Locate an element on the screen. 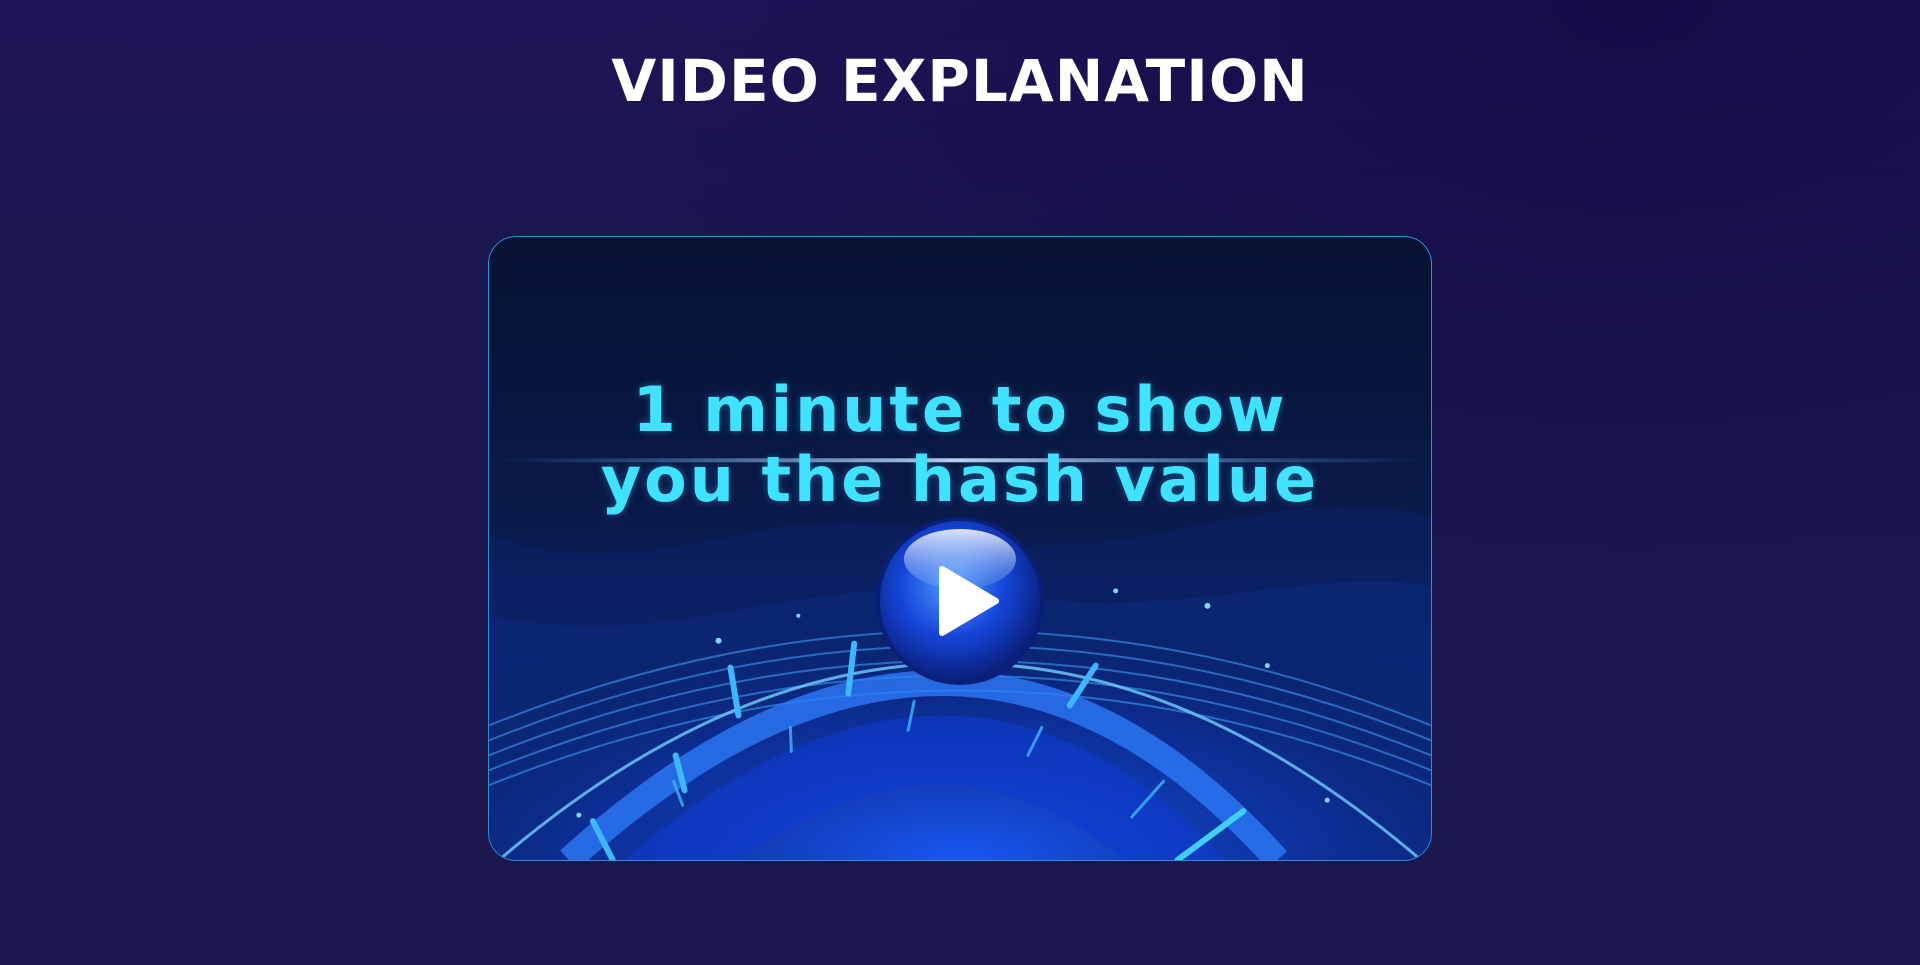 The height and width of the screenshot is (965, 1920). video-caption: 1 minute to show you the hash value is located at coordinates (960, 445).